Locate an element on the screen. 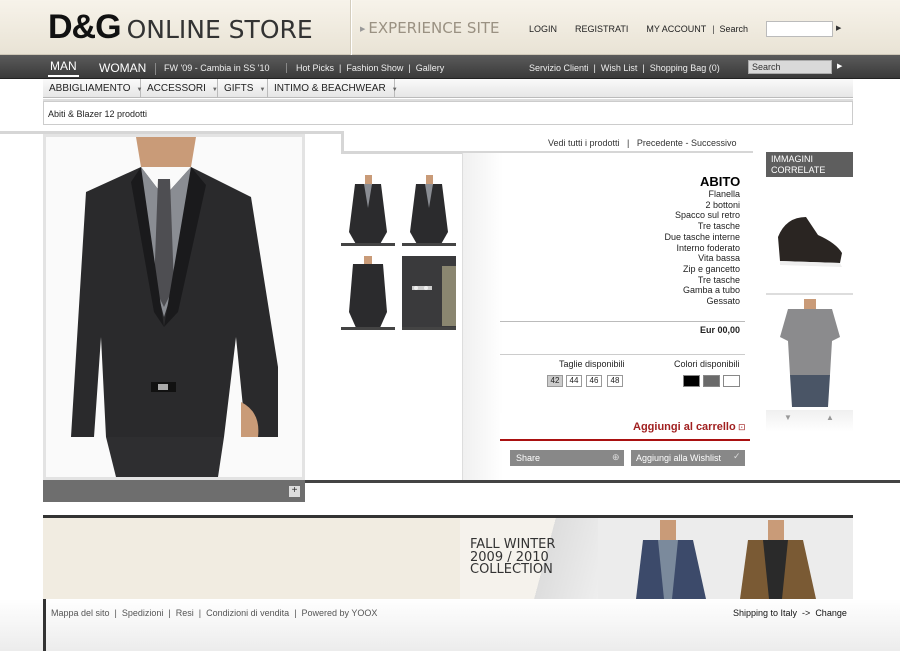 The height and width of the screenshot is (651, 900). thumbnail-detail is located at coordinates (429, 293).